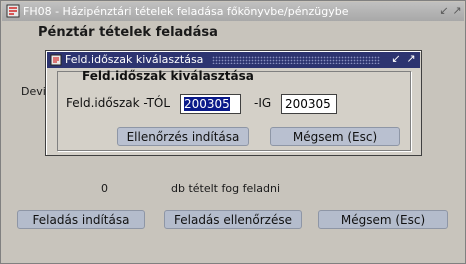 The width and height of the screenshot is (466, 264). Describe the element at coordinates (233, 219) in the screenshot. I see `check-post-button: Feladás ellenőrzése` at that location.